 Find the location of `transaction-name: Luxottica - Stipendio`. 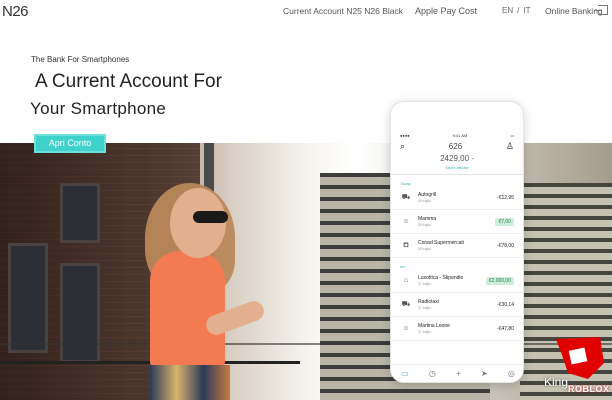

transaction-name: Luxottica - Stipendio is located at coordinates (441, 278).